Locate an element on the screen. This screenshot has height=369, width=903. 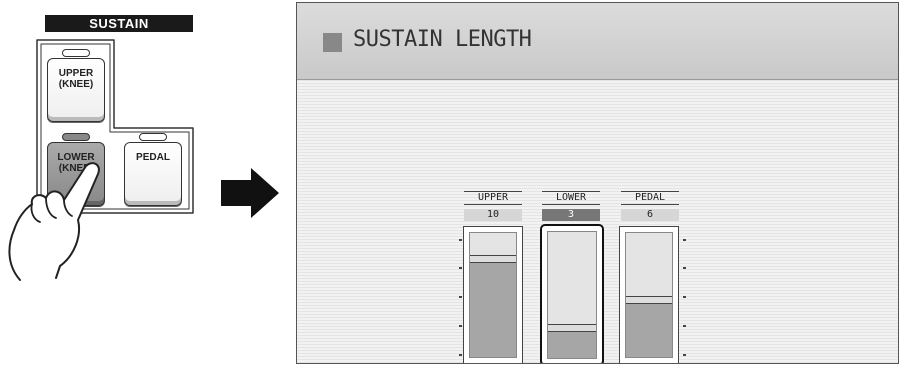
sustain-header: SUSTAIN is located at coordinates (119, 23).